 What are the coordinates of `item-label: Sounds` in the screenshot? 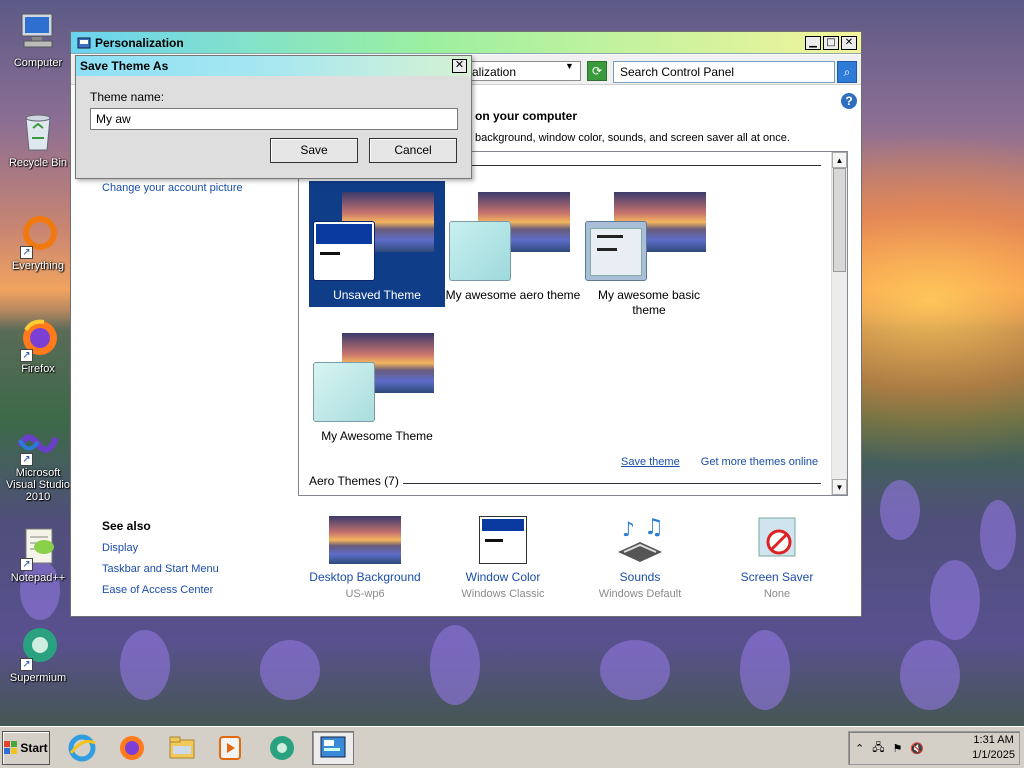 It's located at (640, 577).